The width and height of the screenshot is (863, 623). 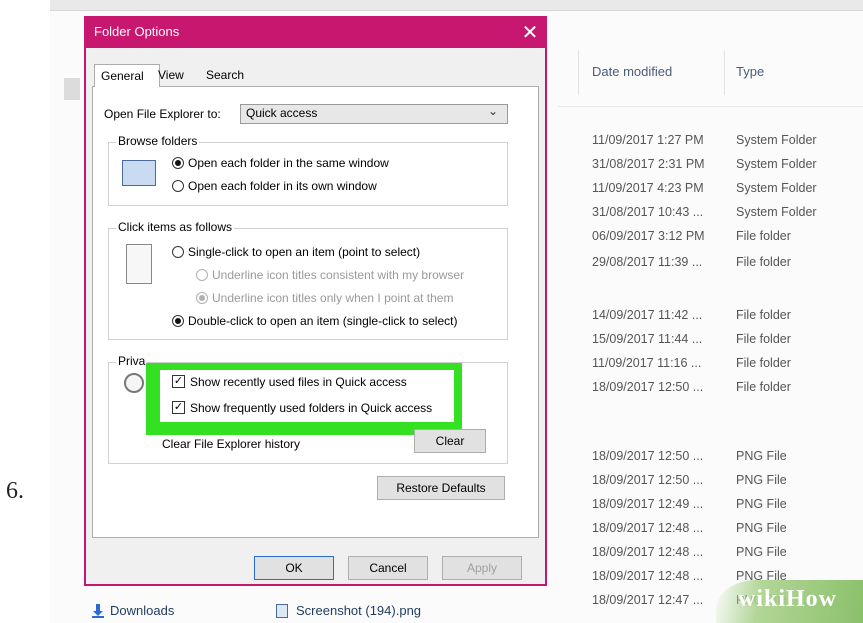 I want to click on clear-history-label: Clear File Explorer history, so click(x=231, y=444).